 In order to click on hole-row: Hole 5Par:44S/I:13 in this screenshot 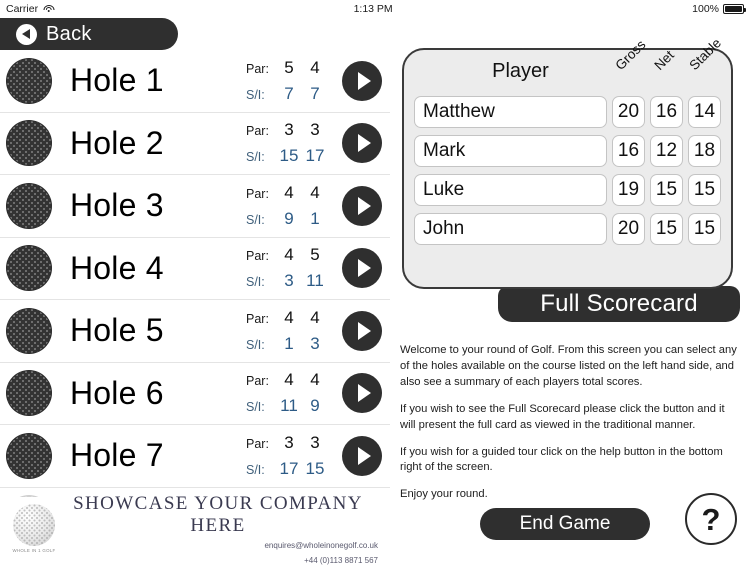, I will do `click(195, 331)`.